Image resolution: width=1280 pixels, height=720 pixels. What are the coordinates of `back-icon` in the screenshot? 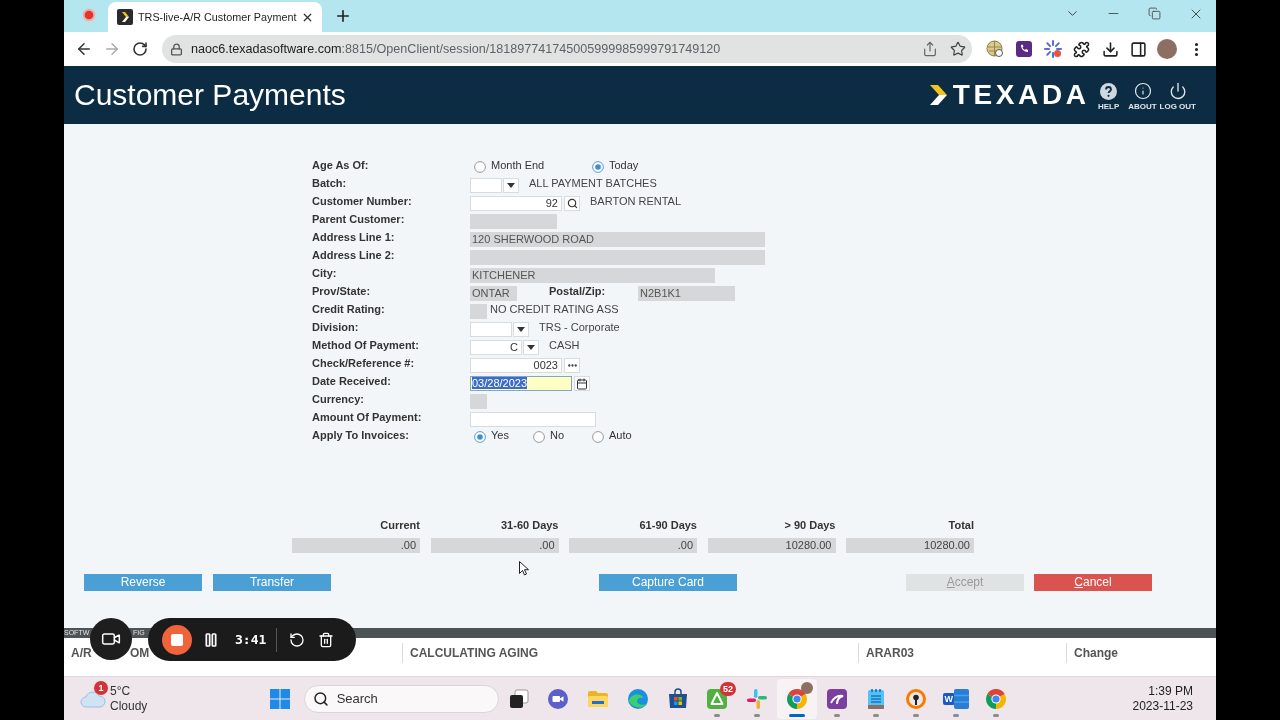 It's located at (84, 49).